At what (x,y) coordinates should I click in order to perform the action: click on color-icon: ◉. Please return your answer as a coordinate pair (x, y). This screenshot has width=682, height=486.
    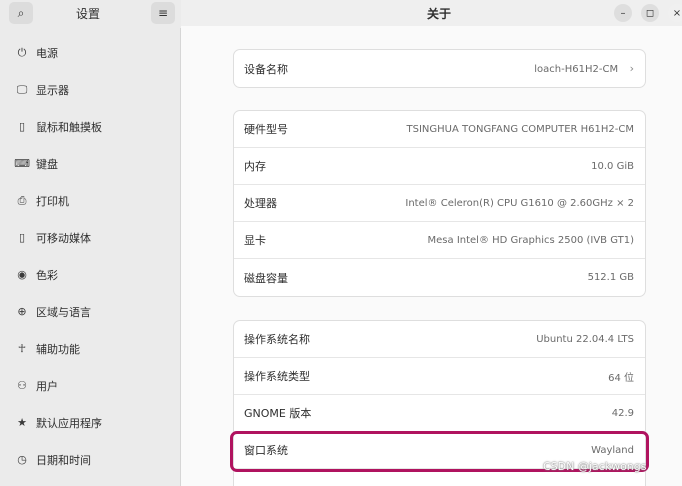
    Looking at the image, I should click on (22, 274).